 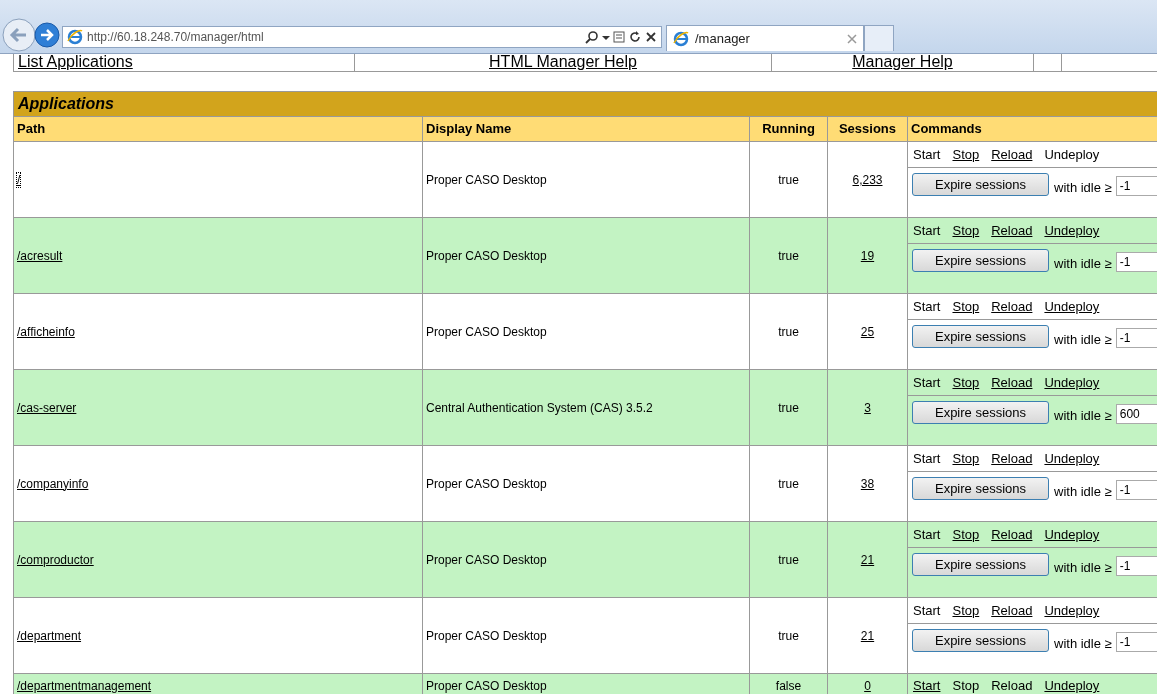 What do you see at coordinates (55, 559) in the screenshot?
I see `path-link: /comproductor` at bounding box center [55, 559].